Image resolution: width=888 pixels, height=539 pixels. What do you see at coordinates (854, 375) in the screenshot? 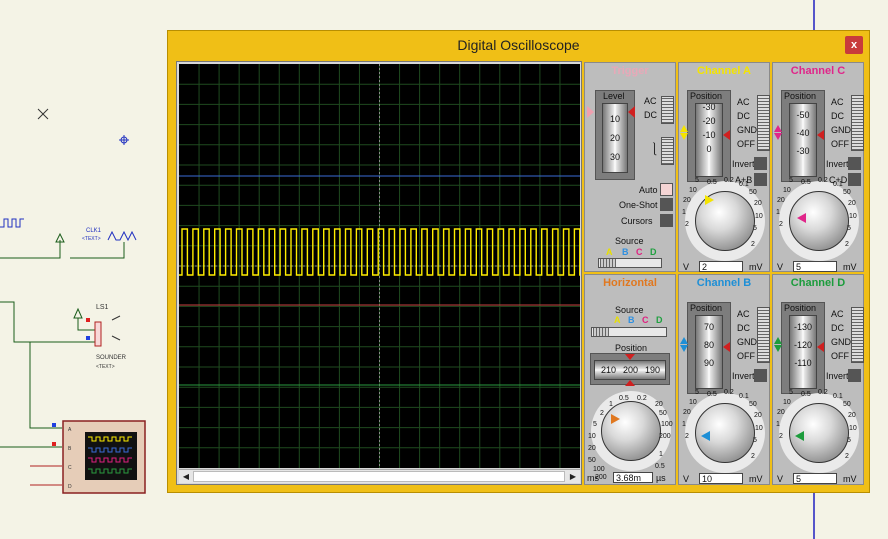
I see `ch-d-invert-button` at bounding box center [854, 375].